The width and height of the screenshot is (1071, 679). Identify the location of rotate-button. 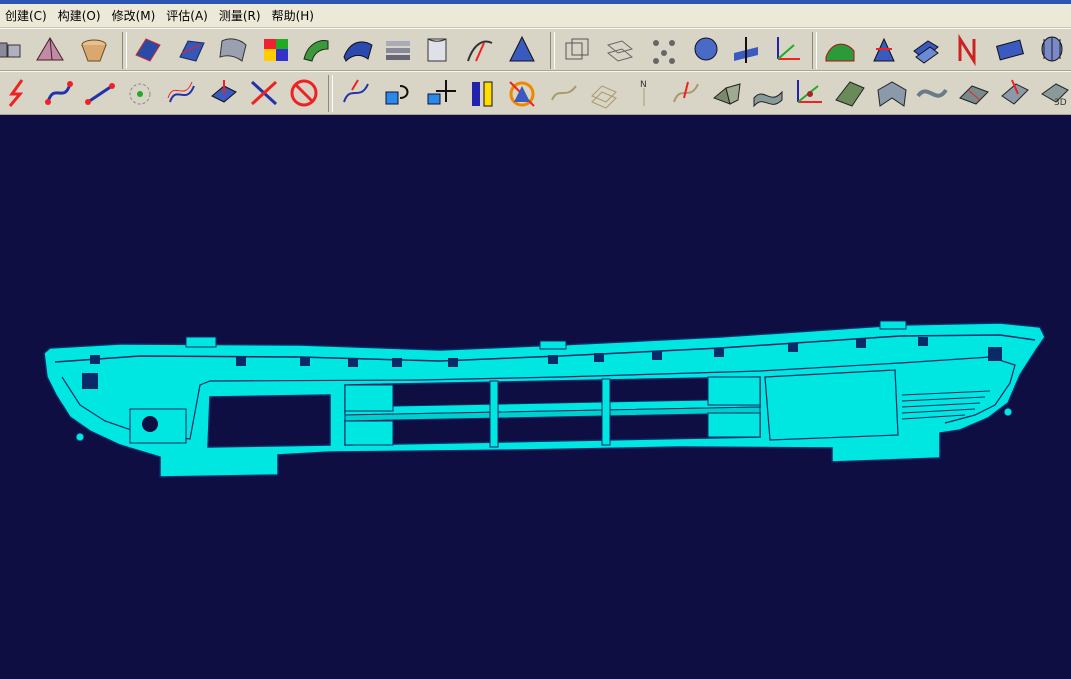
(522, 93).